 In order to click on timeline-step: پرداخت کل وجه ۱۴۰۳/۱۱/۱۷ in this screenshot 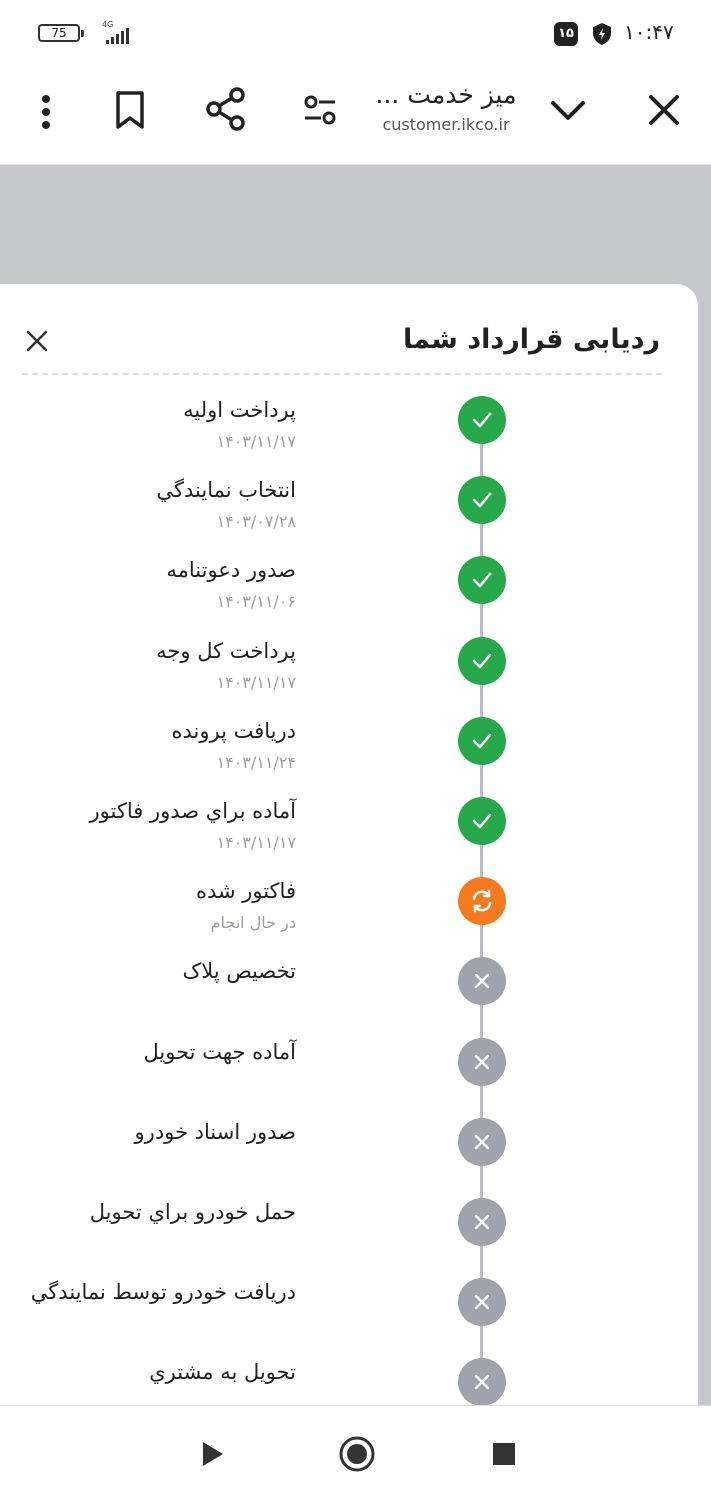, I will do `click(349, 671)`.